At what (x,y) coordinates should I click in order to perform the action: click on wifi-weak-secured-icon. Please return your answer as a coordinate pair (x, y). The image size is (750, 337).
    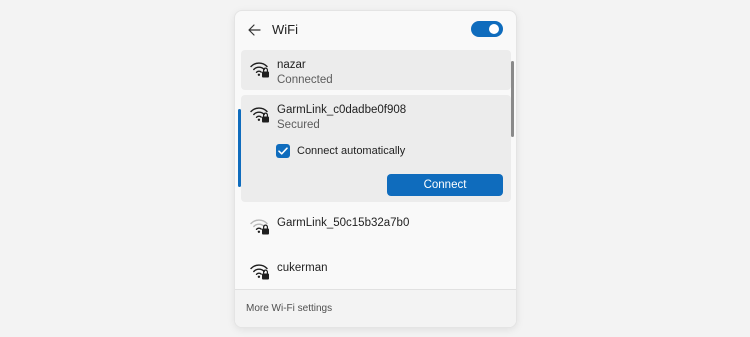
    Looking at the image, I should click on (259, 227).